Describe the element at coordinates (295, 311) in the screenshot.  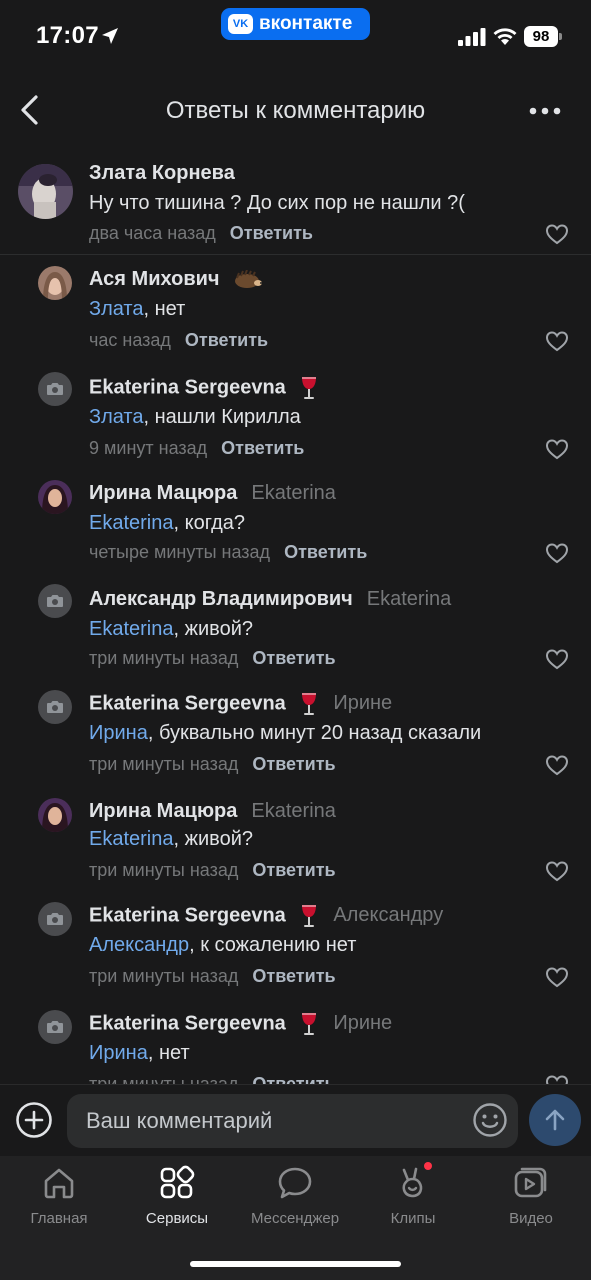
I see `reply-comment: Ася Михович Злата, нет час назад Ответить` at that location.